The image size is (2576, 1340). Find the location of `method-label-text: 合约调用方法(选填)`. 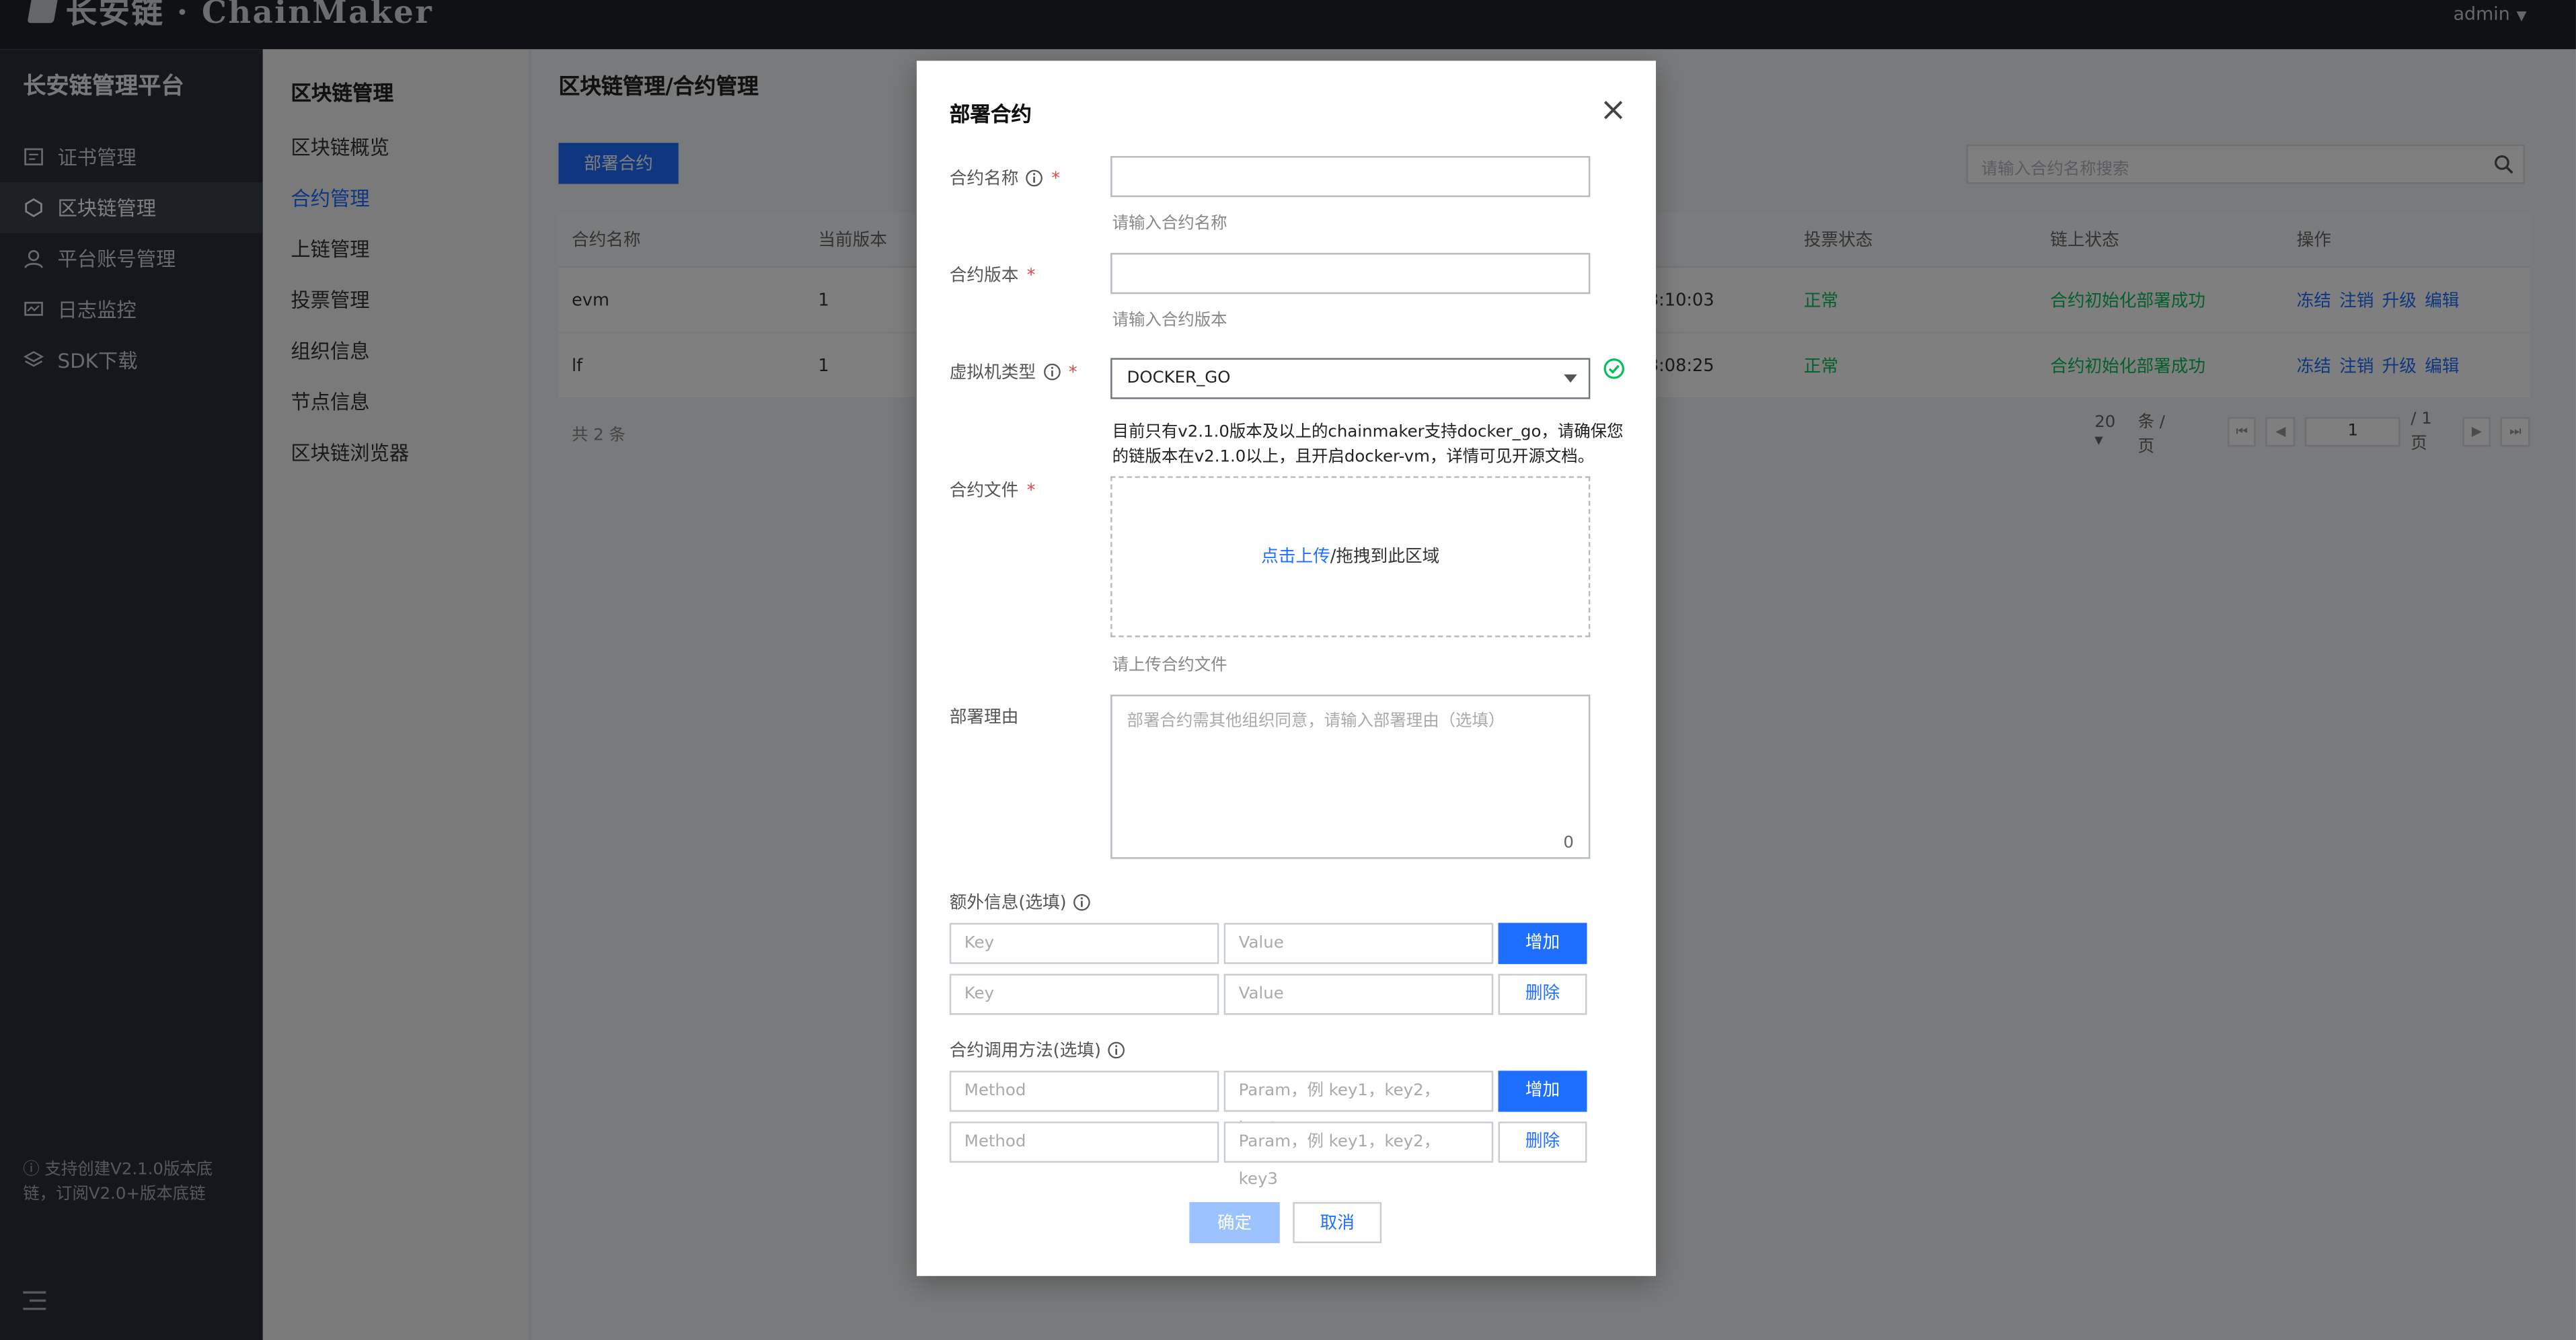

method-label-text: 合约调用方法(选填) is located at coordinates (1025, 1051).